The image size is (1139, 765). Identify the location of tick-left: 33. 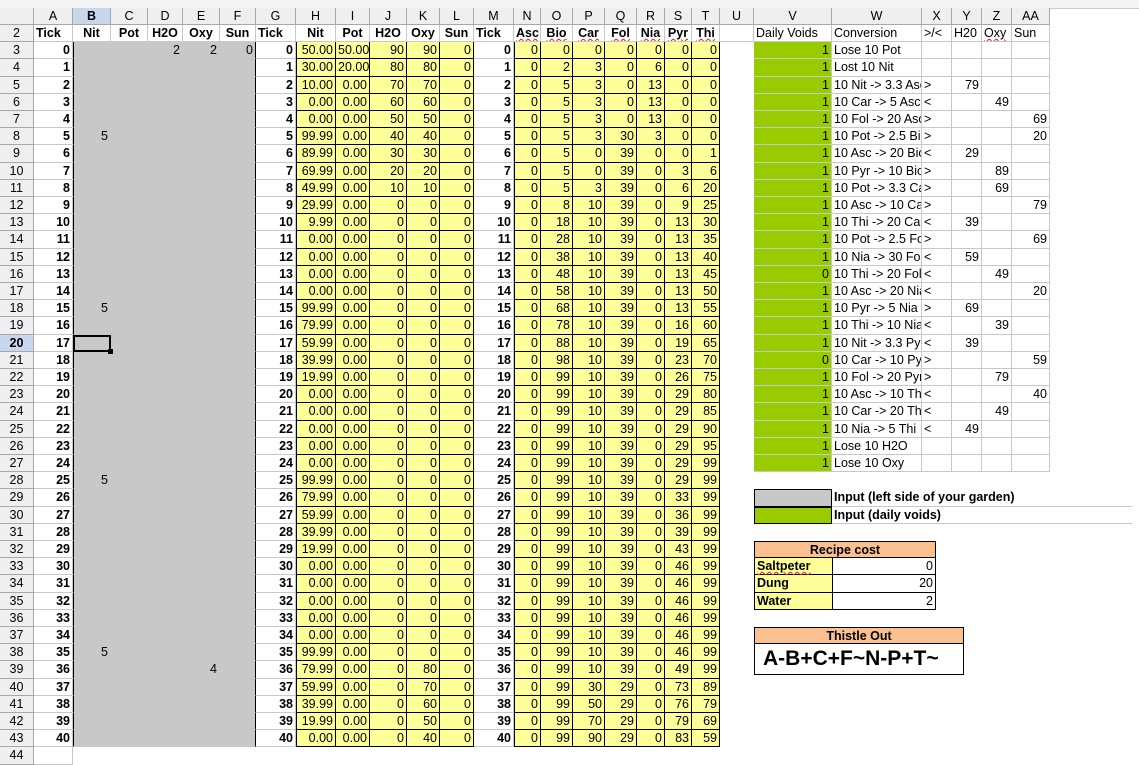
(53, 618).